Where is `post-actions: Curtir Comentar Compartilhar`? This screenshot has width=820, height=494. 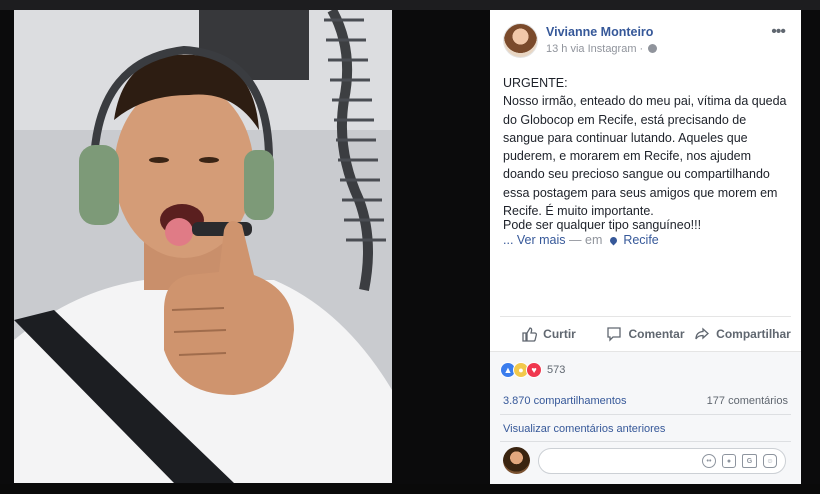 post-actions: Curtir Comentar Compartilhar is located at coordinates (645, 333).